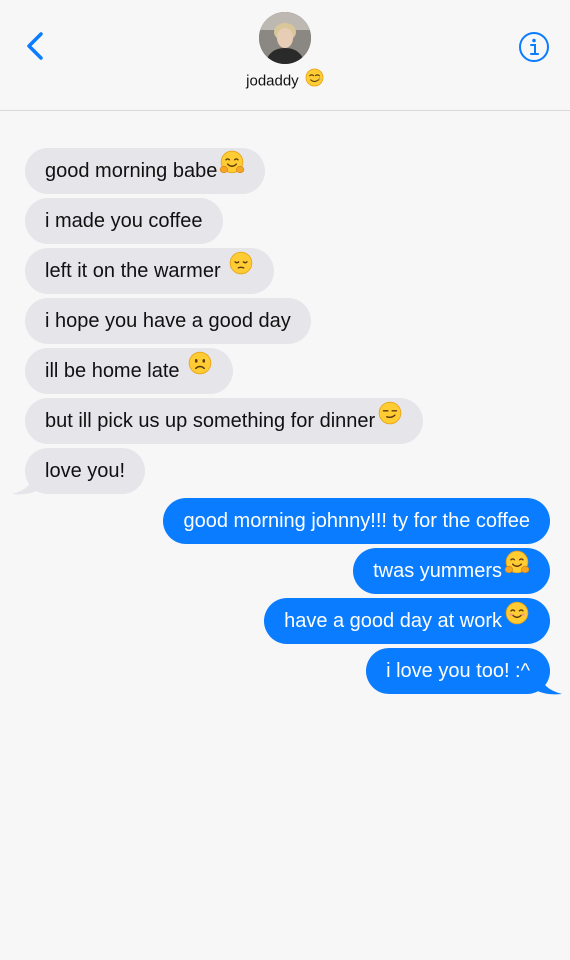 Image resolution: width=570 pixels, height=960 pixels. I want to click on message-text: have a good day at work, so click(393, 621).